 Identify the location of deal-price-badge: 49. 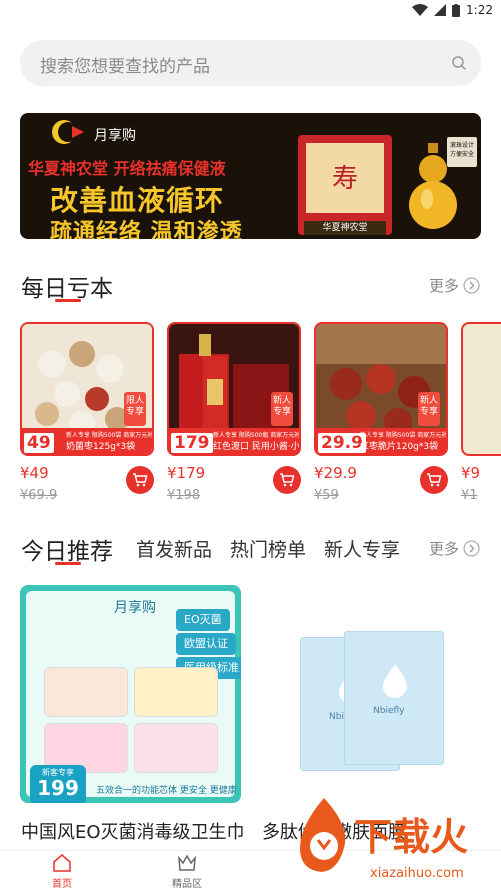
(39, 443).